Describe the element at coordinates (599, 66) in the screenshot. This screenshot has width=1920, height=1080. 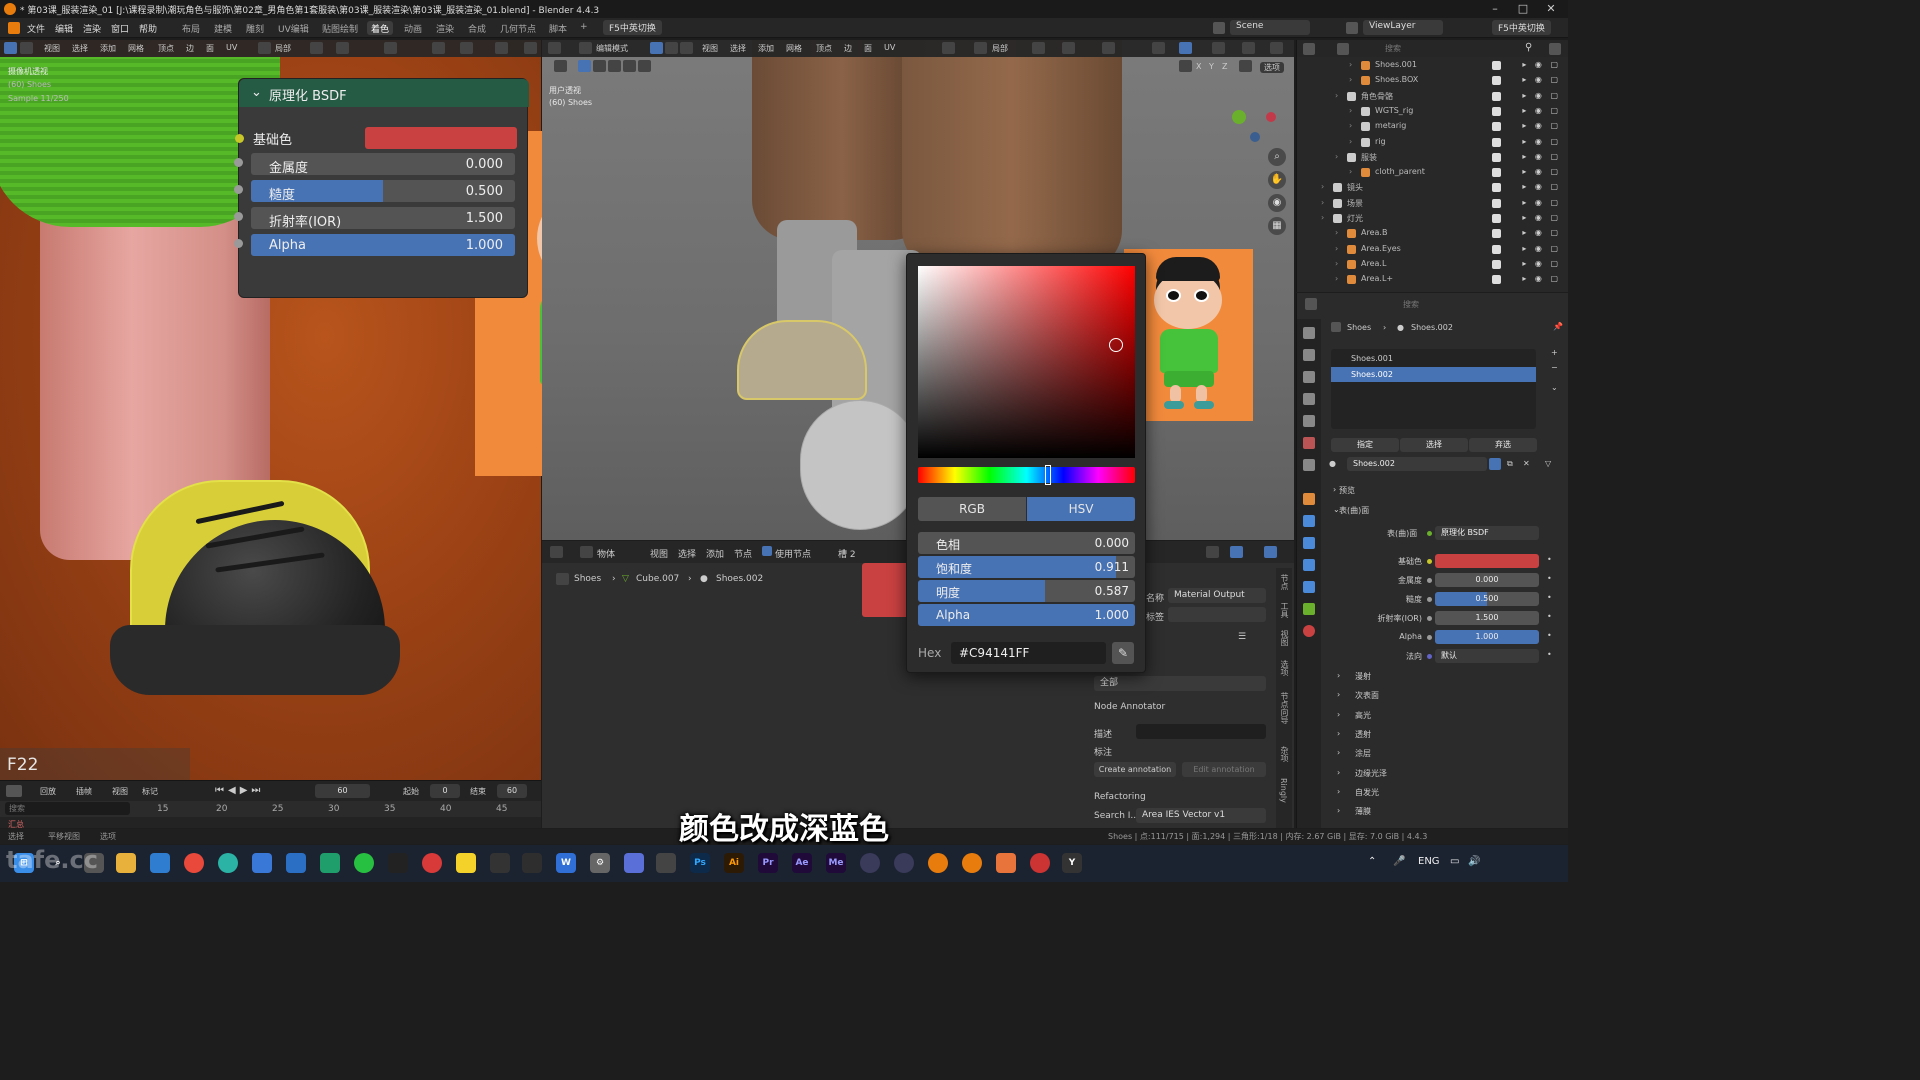
I see `select-extend-icon` at that location.